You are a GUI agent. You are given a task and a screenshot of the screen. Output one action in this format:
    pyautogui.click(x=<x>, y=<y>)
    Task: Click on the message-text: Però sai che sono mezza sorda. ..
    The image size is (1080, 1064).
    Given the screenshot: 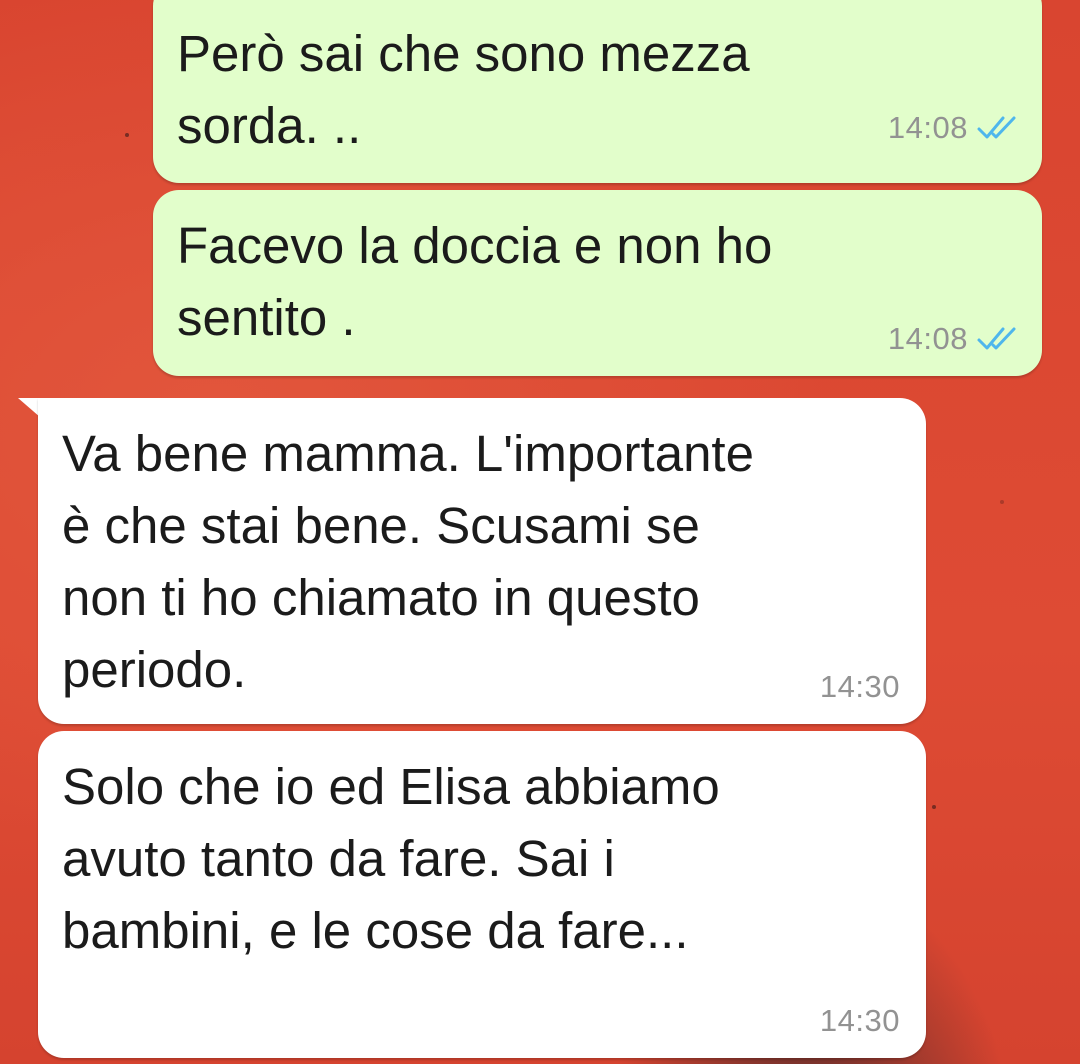 What is the action you would take?
    pyautogui.click(x=463, y=89)
    